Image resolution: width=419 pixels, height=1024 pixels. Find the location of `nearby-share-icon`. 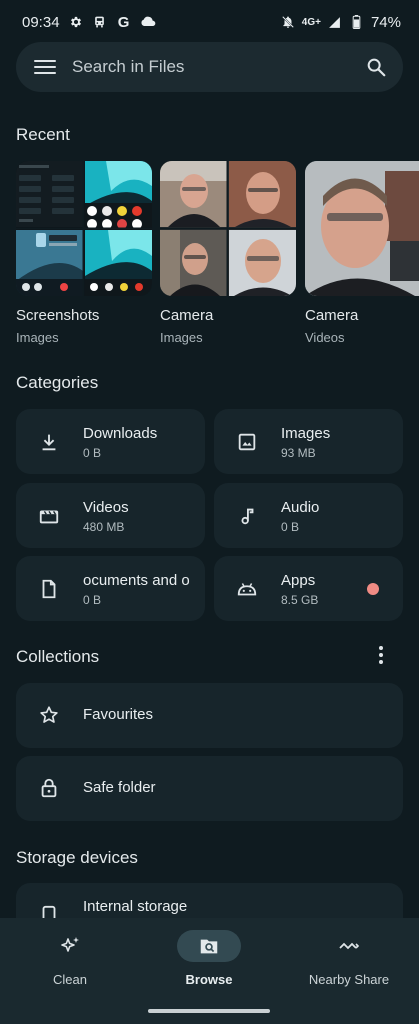

nearby-share-icon is located at coordinates (349, 946).